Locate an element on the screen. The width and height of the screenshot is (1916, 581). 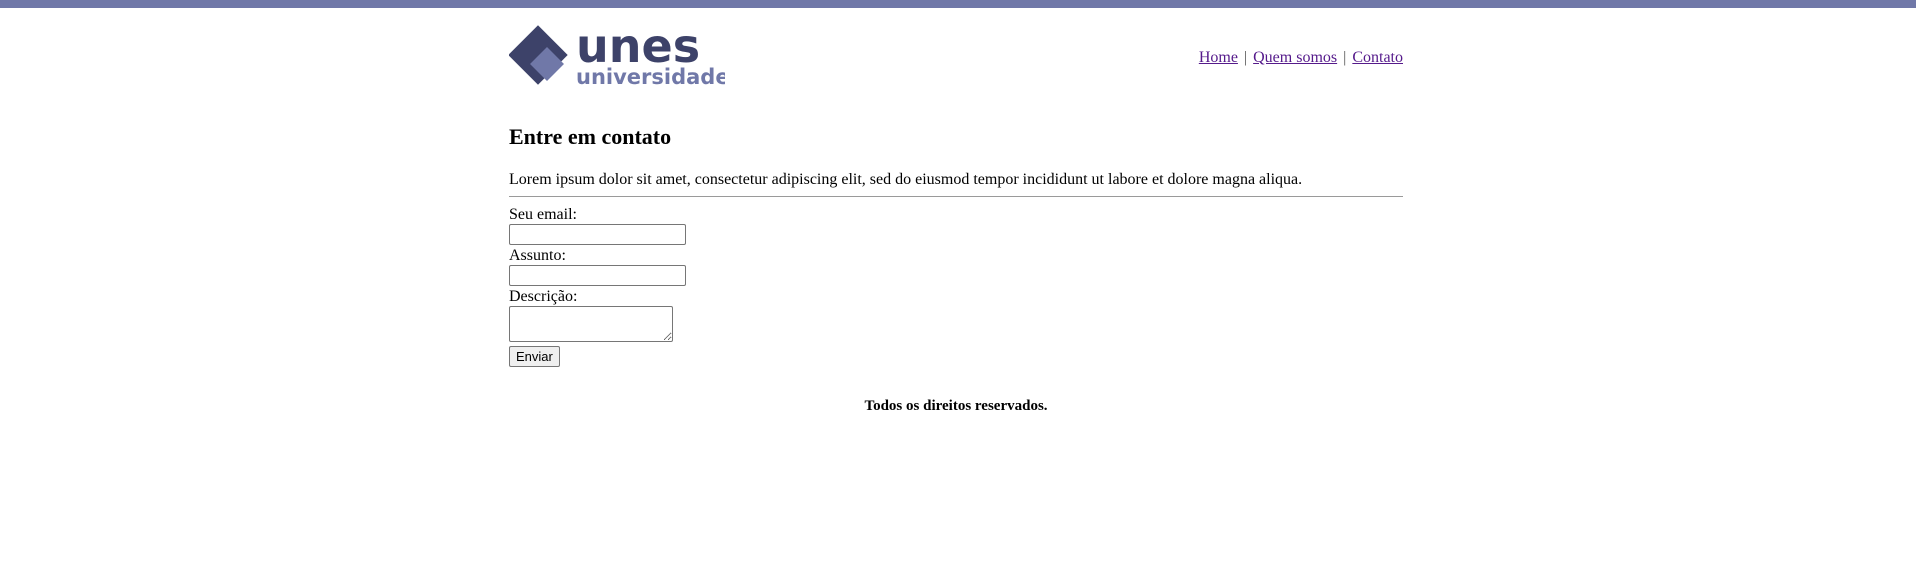
email-label: Seu email: is located at coordinates (543, 214).